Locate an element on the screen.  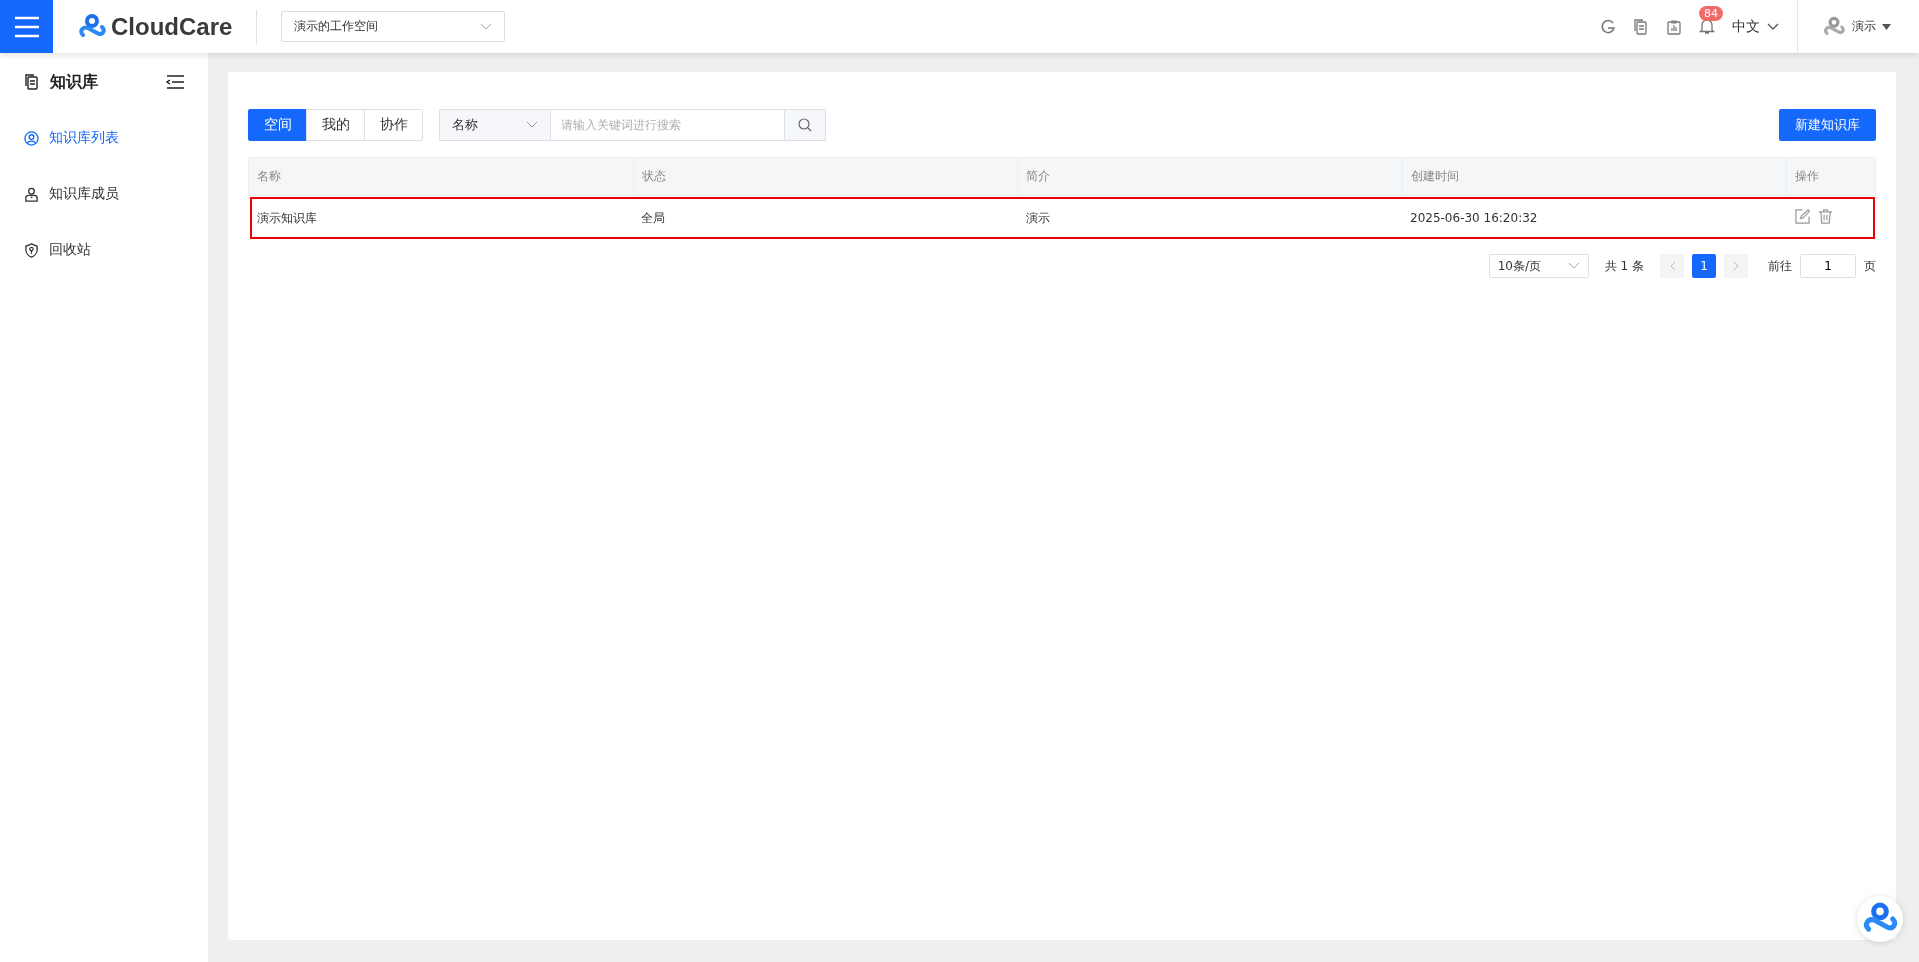
shield-icon is located at coordinates (31, 250).